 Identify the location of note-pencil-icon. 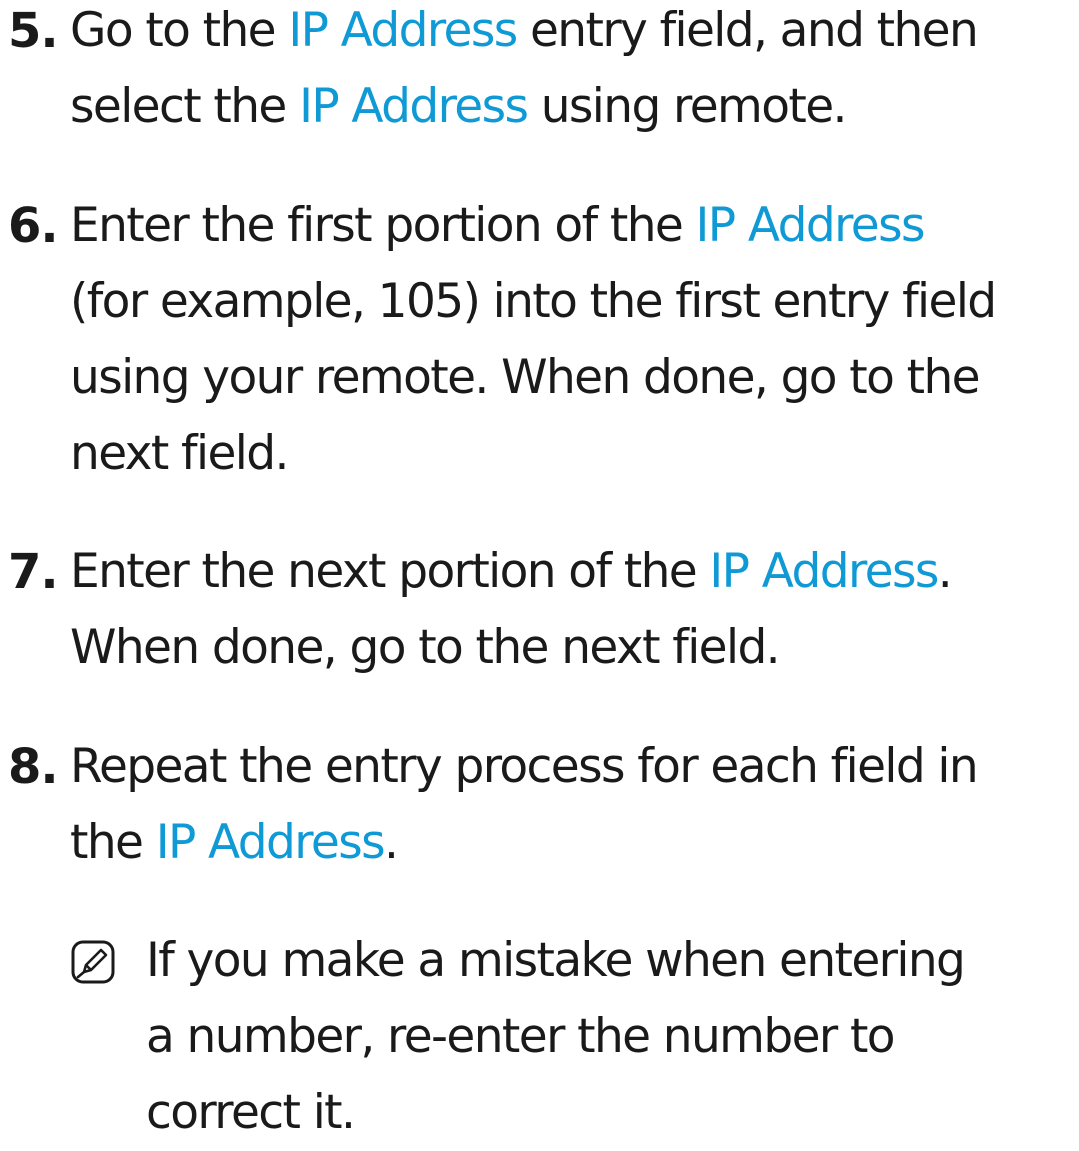
(93, 962).